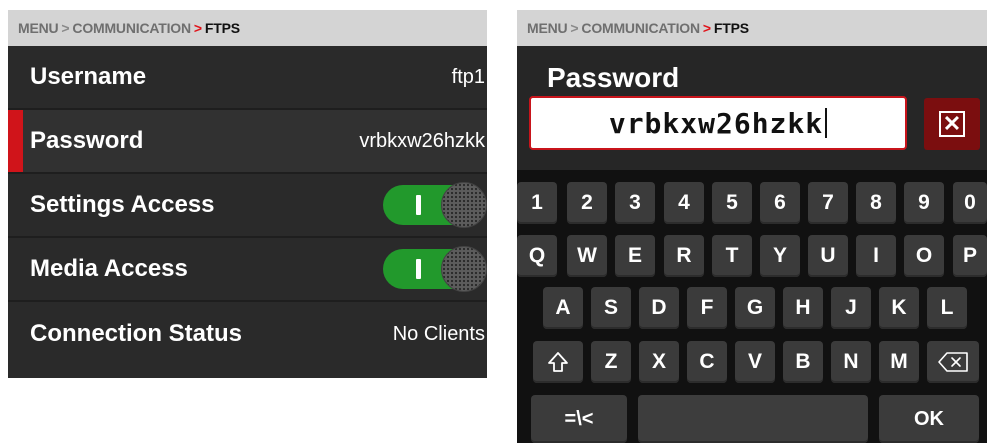  Describe the element at coordinates (247, 334) in the screenshot. I see `connection-status-row: Connection Status No Clients` at that location.